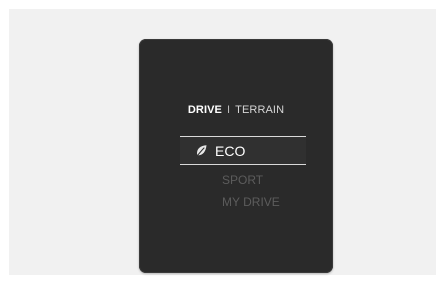 This screenshot has width=445, height=284. What do you see at coordinates (319, 180) in the screenshot?
I see `mode-option-sport: SPORT` at bounding box center [319, 180].